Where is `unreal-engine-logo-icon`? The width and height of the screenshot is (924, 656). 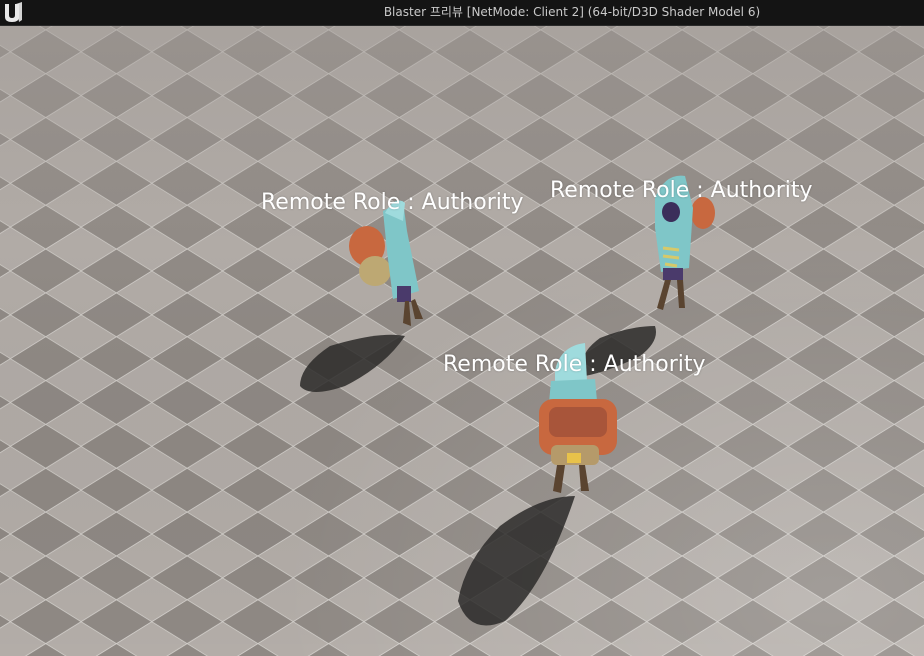 unreal-engine-logo-icon is located at coordinates (13, 12).